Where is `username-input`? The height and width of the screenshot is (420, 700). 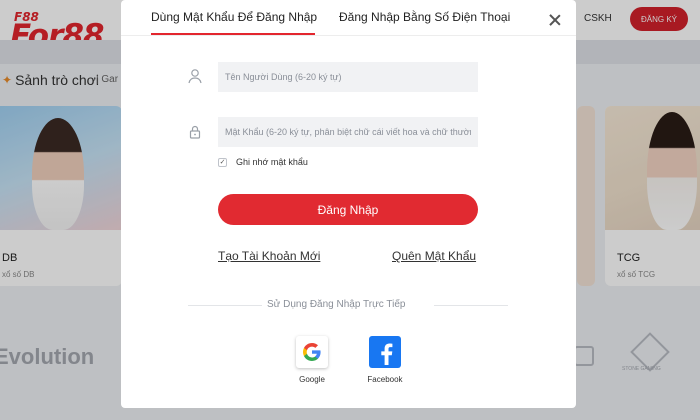
username-input is located at coordinates (348, 77).